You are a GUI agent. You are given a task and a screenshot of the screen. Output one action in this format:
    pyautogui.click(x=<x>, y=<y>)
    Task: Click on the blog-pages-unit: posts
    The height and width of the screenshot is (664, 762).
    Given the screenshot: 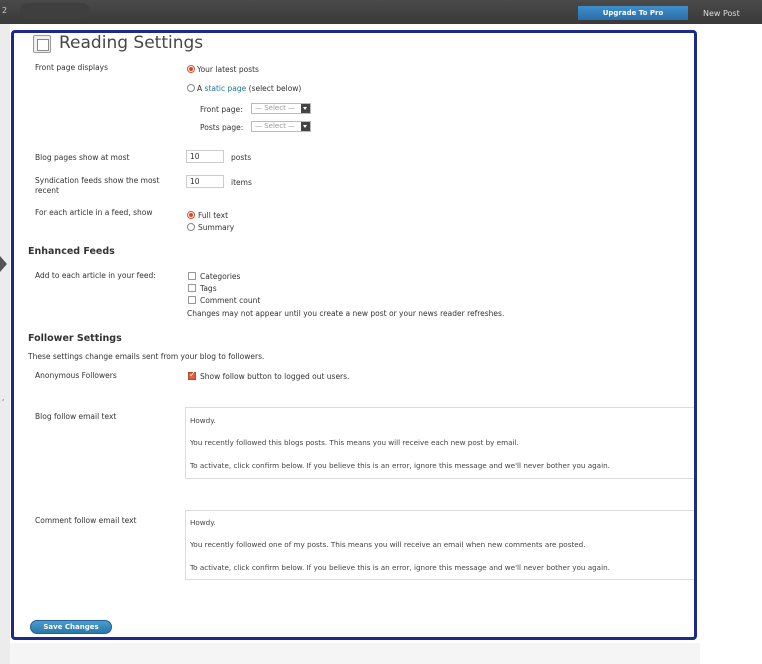 What is the action you would take?
    pyautogui.click(x=241, y=157)
    